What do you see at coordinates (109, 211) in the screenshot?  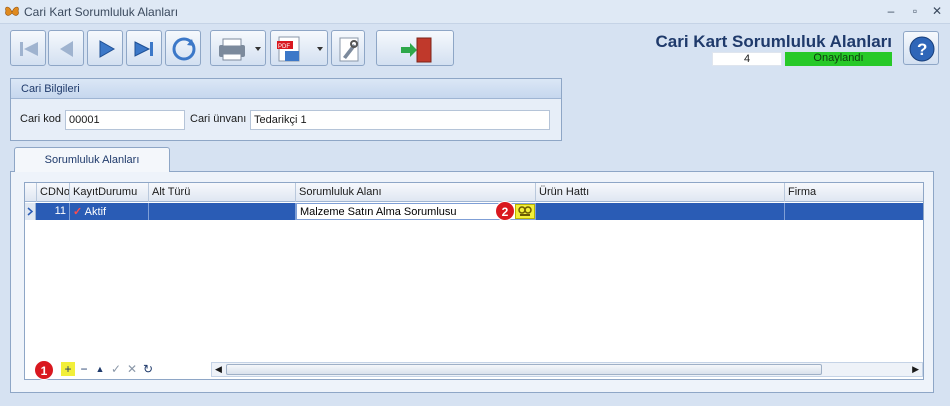 I see `cell-kayit-durumu: ✓ Aktif` at bounding box center [109, 211].